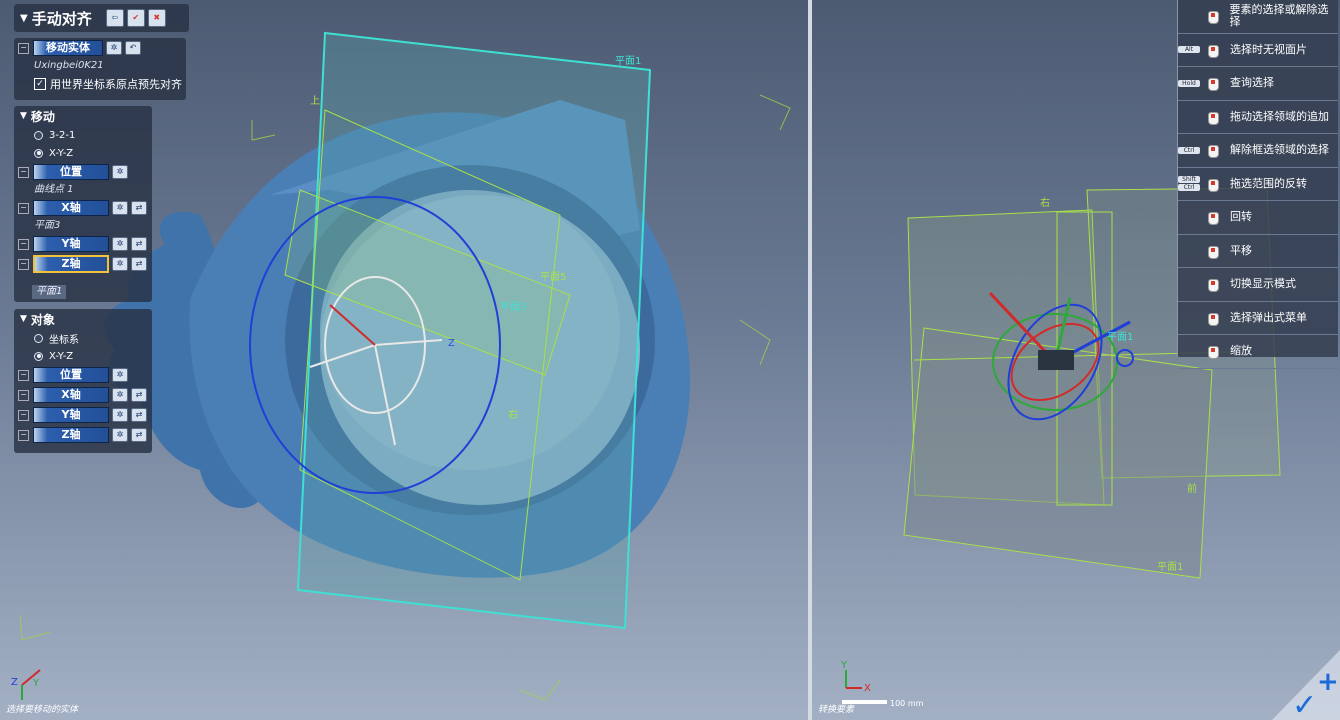 The height and width of the screenshot is (720, 1340). I want to click on right-label-right: 右, so click(1045, 202).